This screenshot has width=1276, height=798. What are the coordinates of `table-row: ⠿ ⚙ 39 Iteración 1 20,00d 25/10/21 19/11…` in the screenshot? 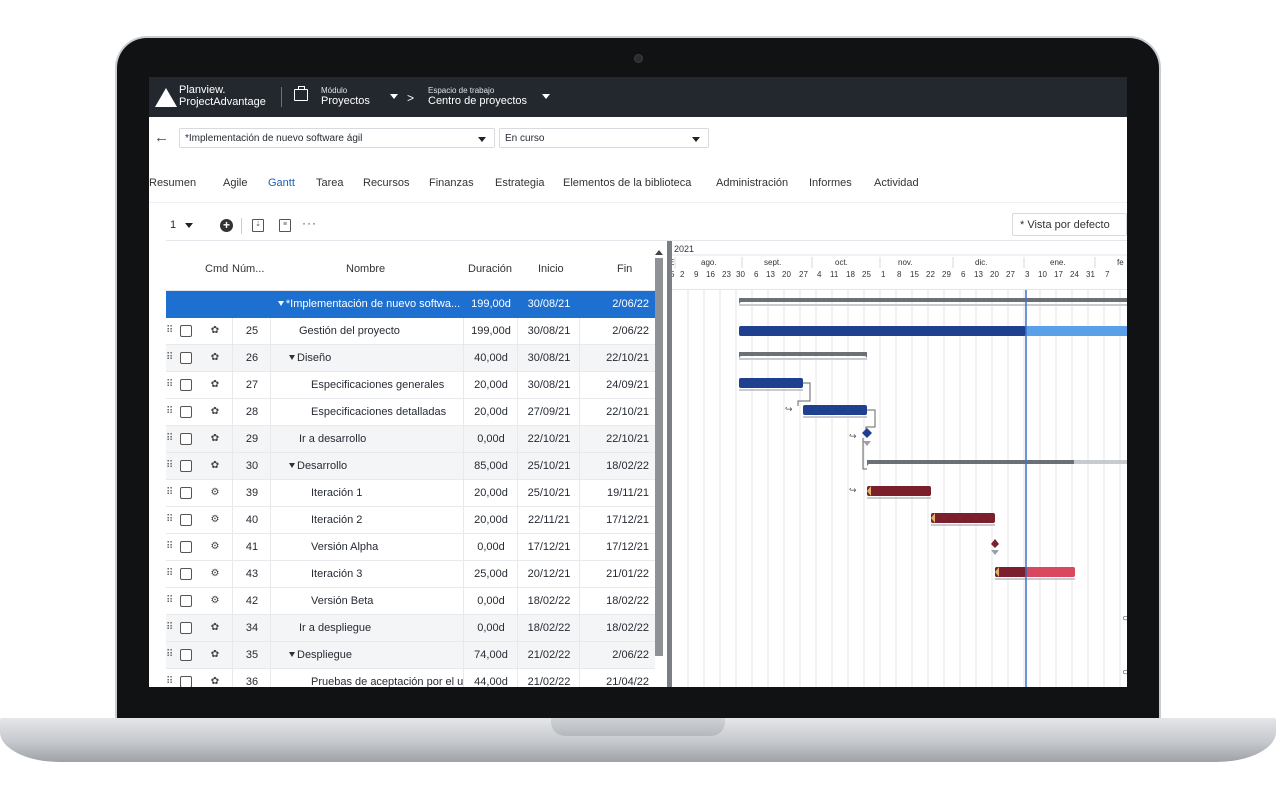 It's located at (410, 493).